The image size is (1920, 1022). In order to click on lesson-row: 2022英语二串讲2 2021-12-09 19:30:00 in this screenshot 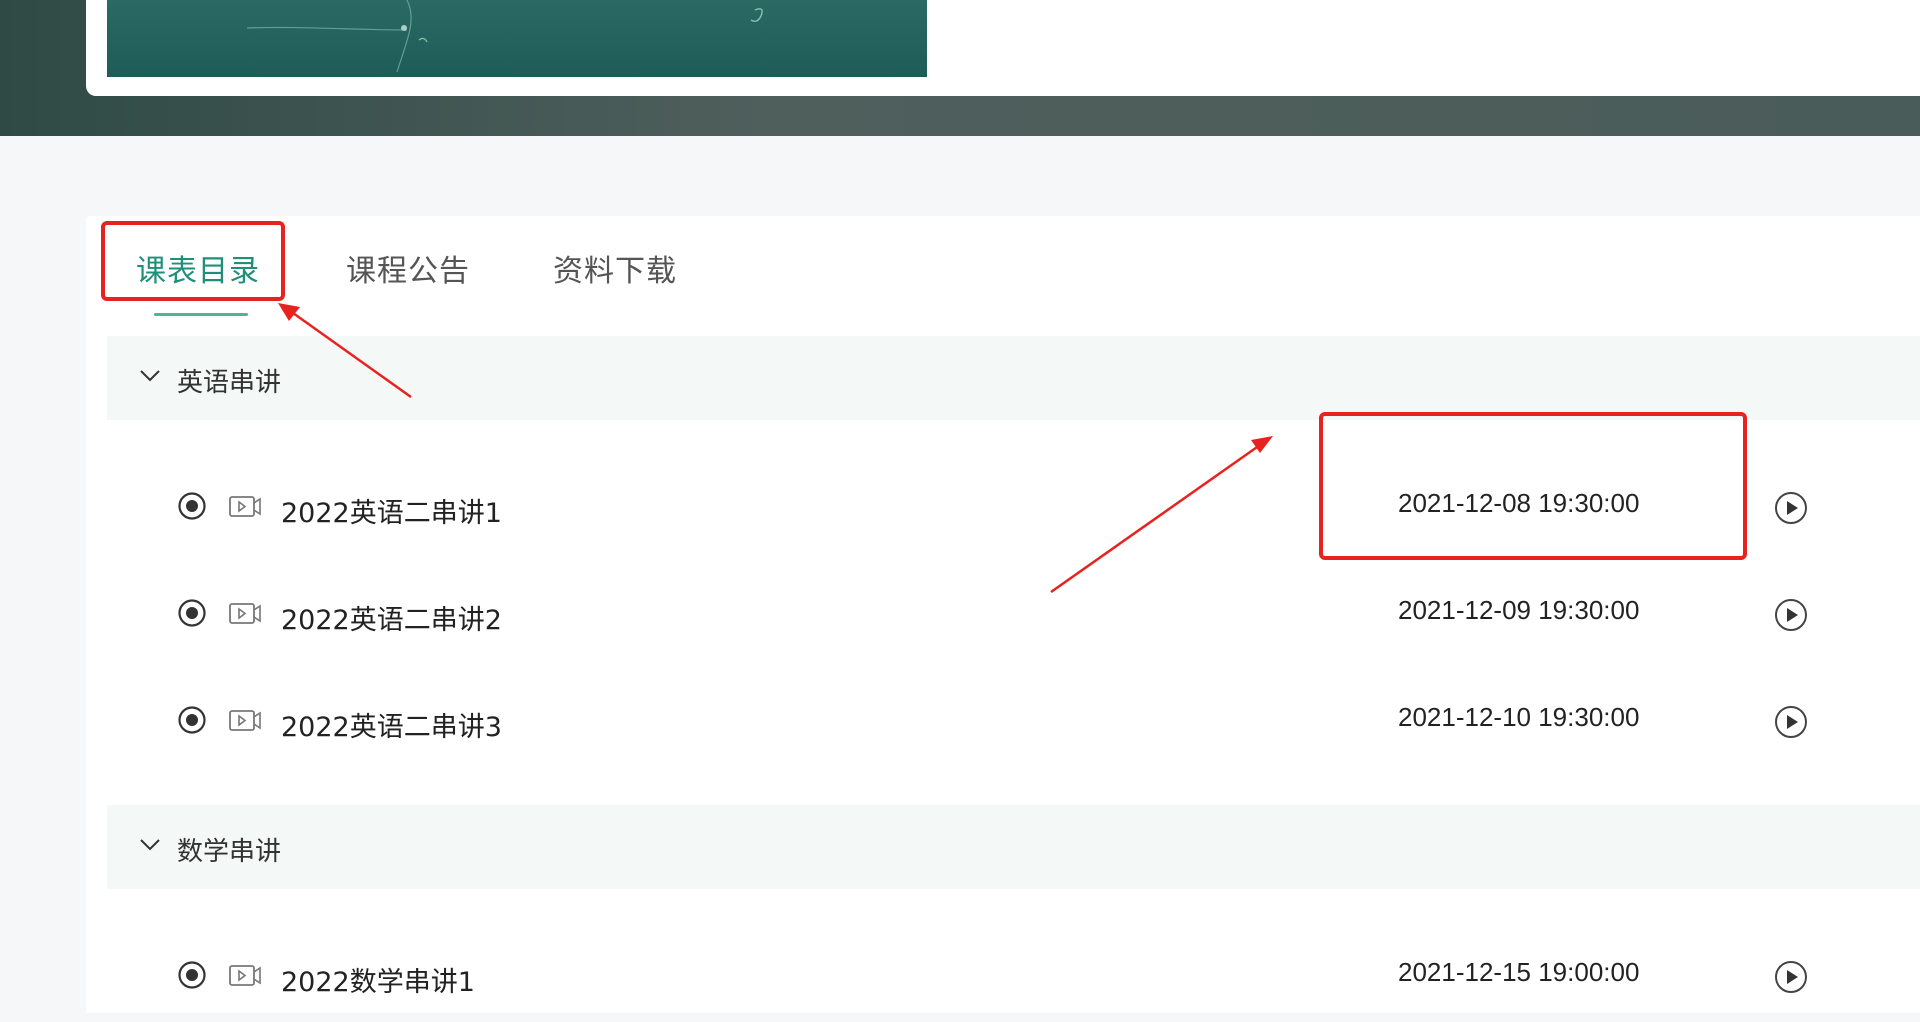, I will do `click(1003, 615)`.